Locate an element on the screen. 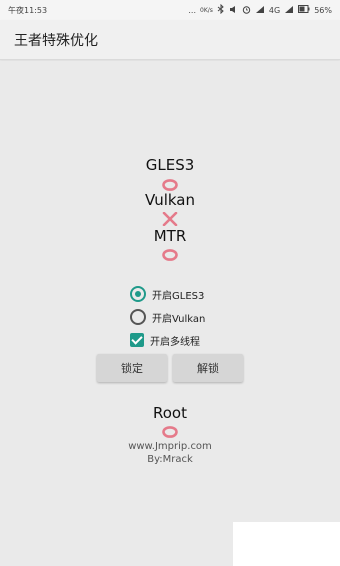  bluetooth-icon is located at coordinates (221, 9).